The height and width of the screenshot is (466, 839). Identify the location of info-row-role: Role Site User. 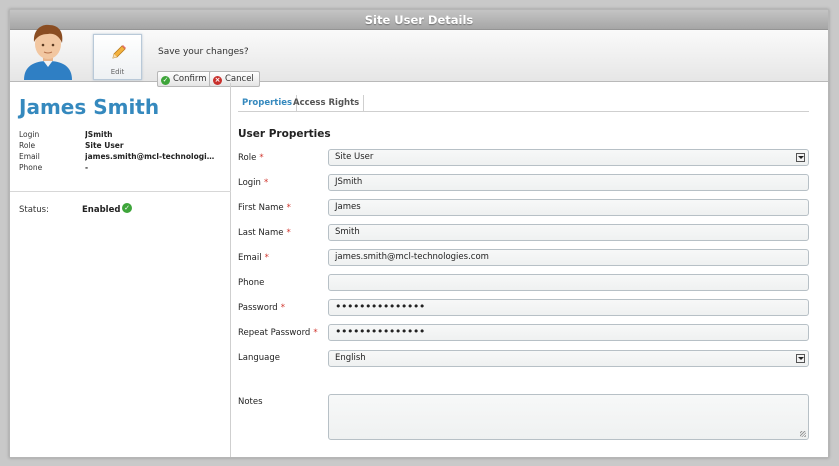
(121, 146).